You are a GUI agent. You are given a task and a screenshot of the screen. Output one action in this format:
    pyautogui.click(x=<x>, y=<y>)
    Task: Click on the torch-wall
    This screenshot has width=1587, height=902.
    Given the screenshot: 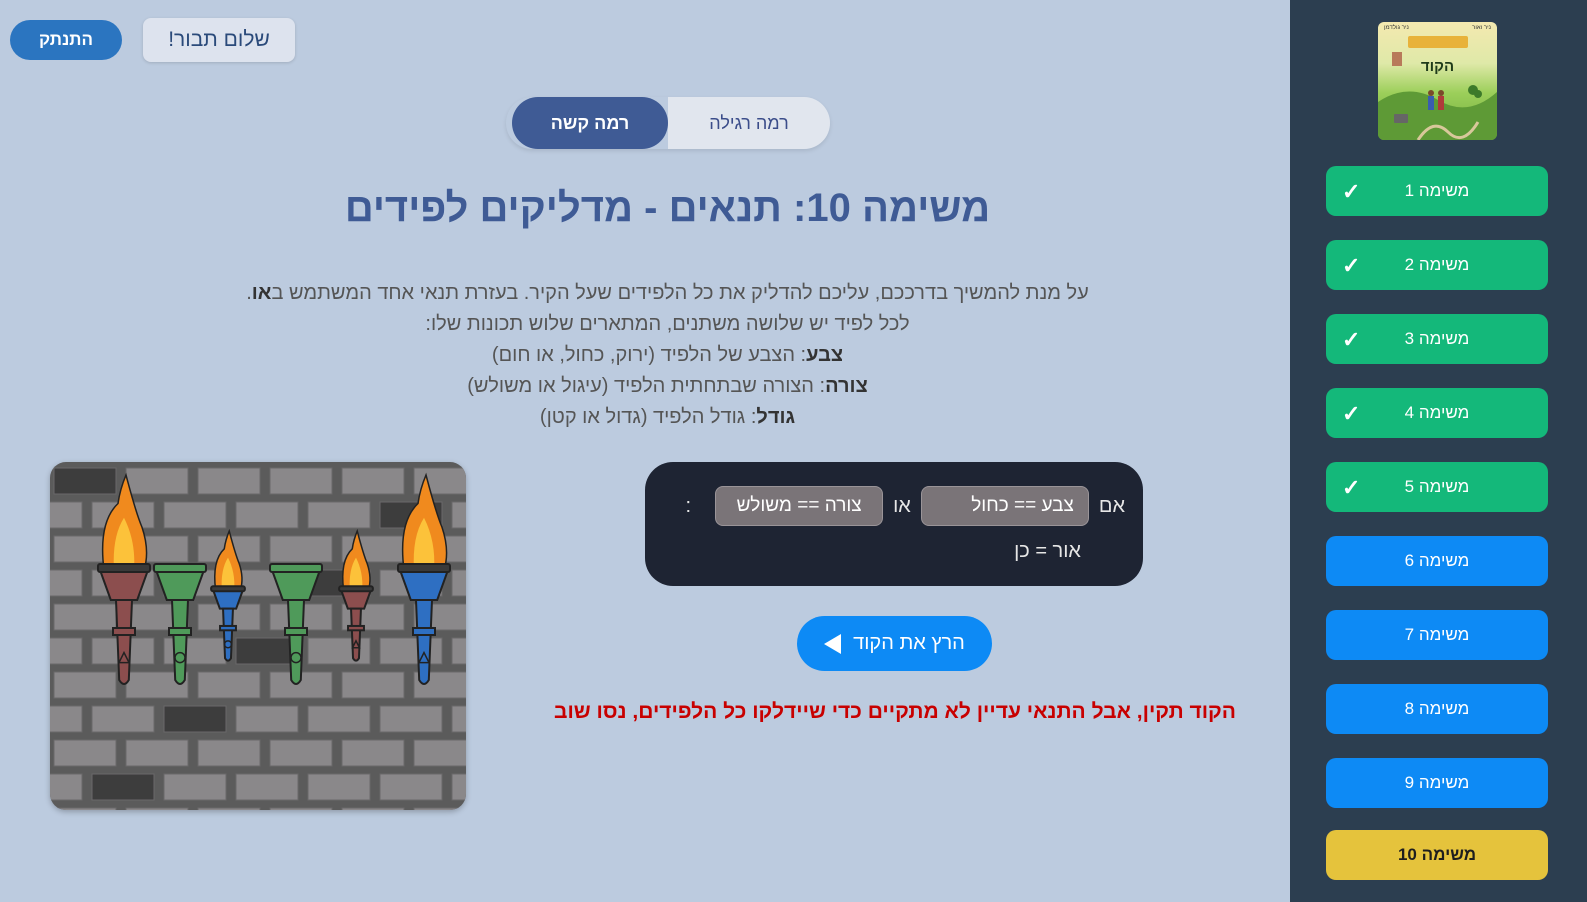 What is the action you would take?
    pyautogui.click(x=258, y=636)
    